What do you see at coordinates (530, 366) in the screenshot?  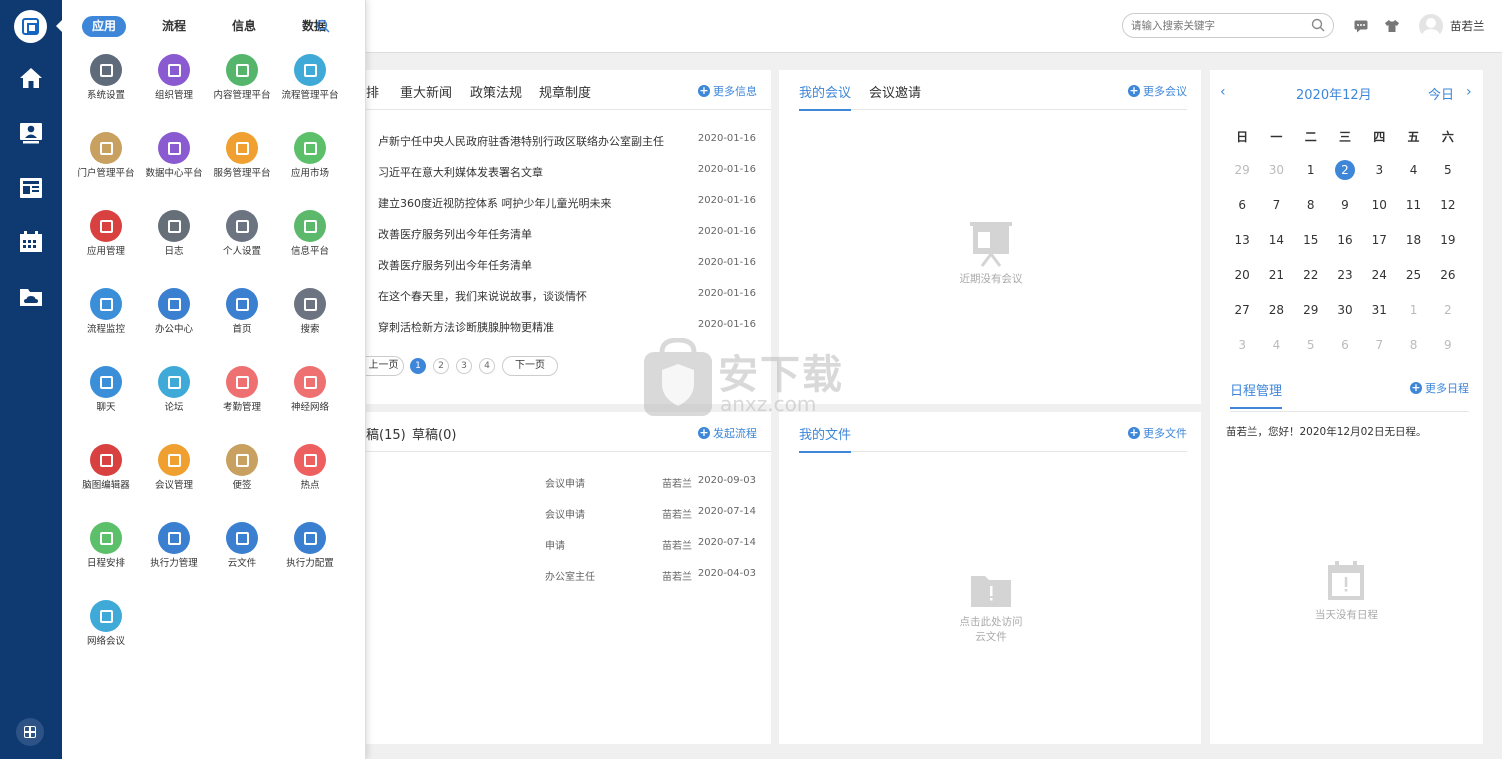 I see `next-page-button: 下一页` at bounding box center [530, 366].